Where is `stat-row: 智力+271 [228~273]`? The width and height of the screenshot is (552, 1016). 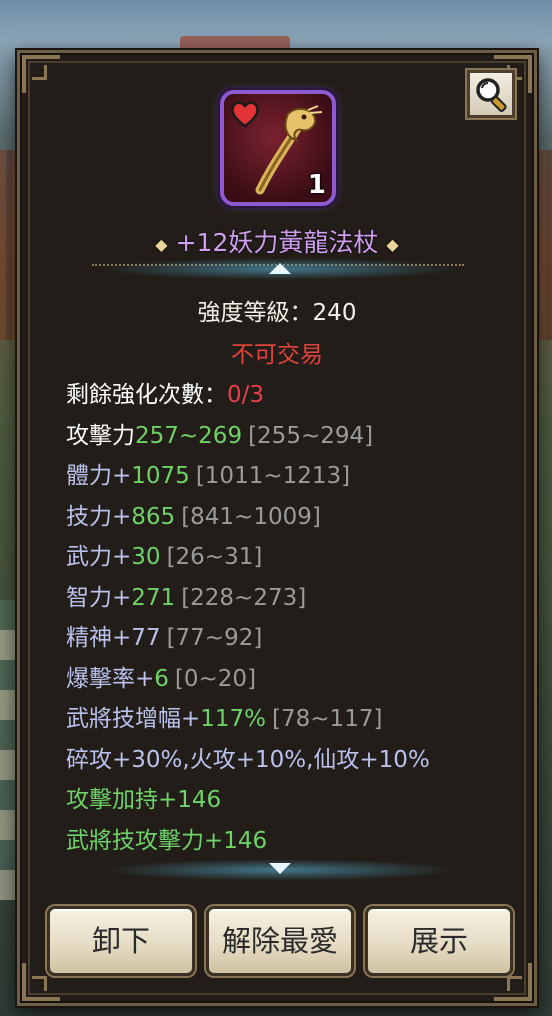
stat-row: 智力+271 [228~273] is located at coordinates (290, 598).